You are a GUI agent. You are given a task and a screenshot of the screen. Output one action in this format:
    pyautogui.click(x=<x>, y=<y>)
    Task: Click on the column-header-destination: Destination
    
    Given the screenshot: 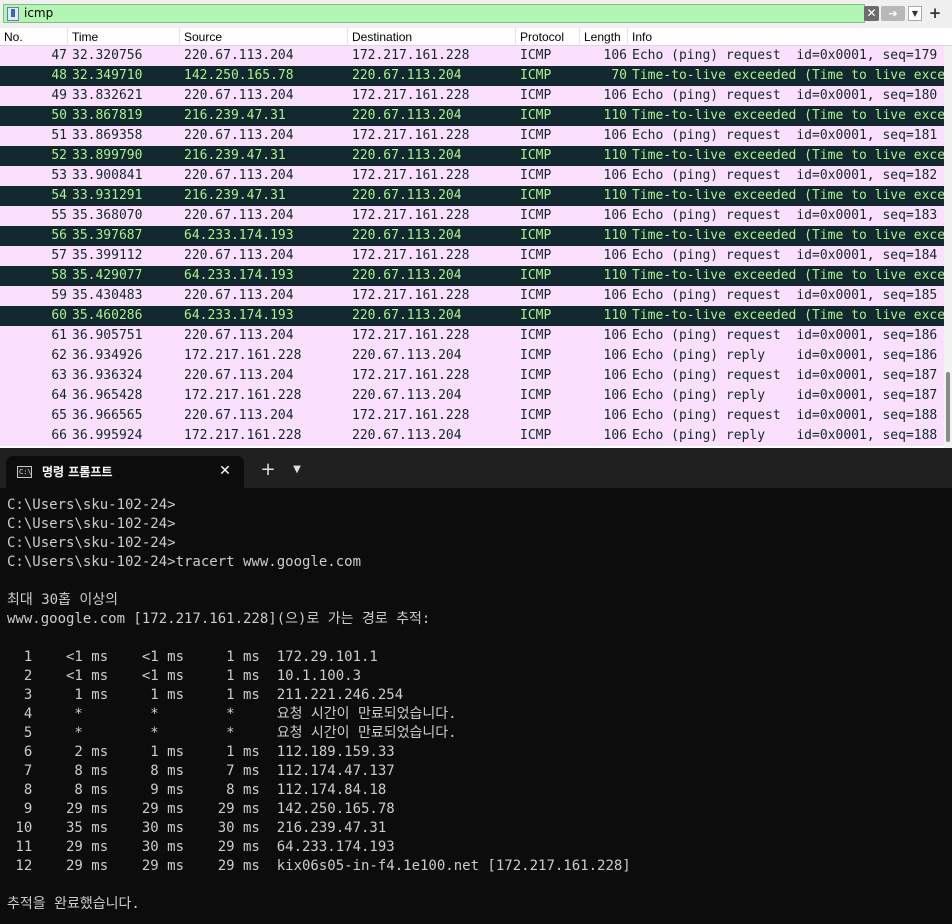 What is the action you would take?
    pyautogui.click(x=432, y=37)
    